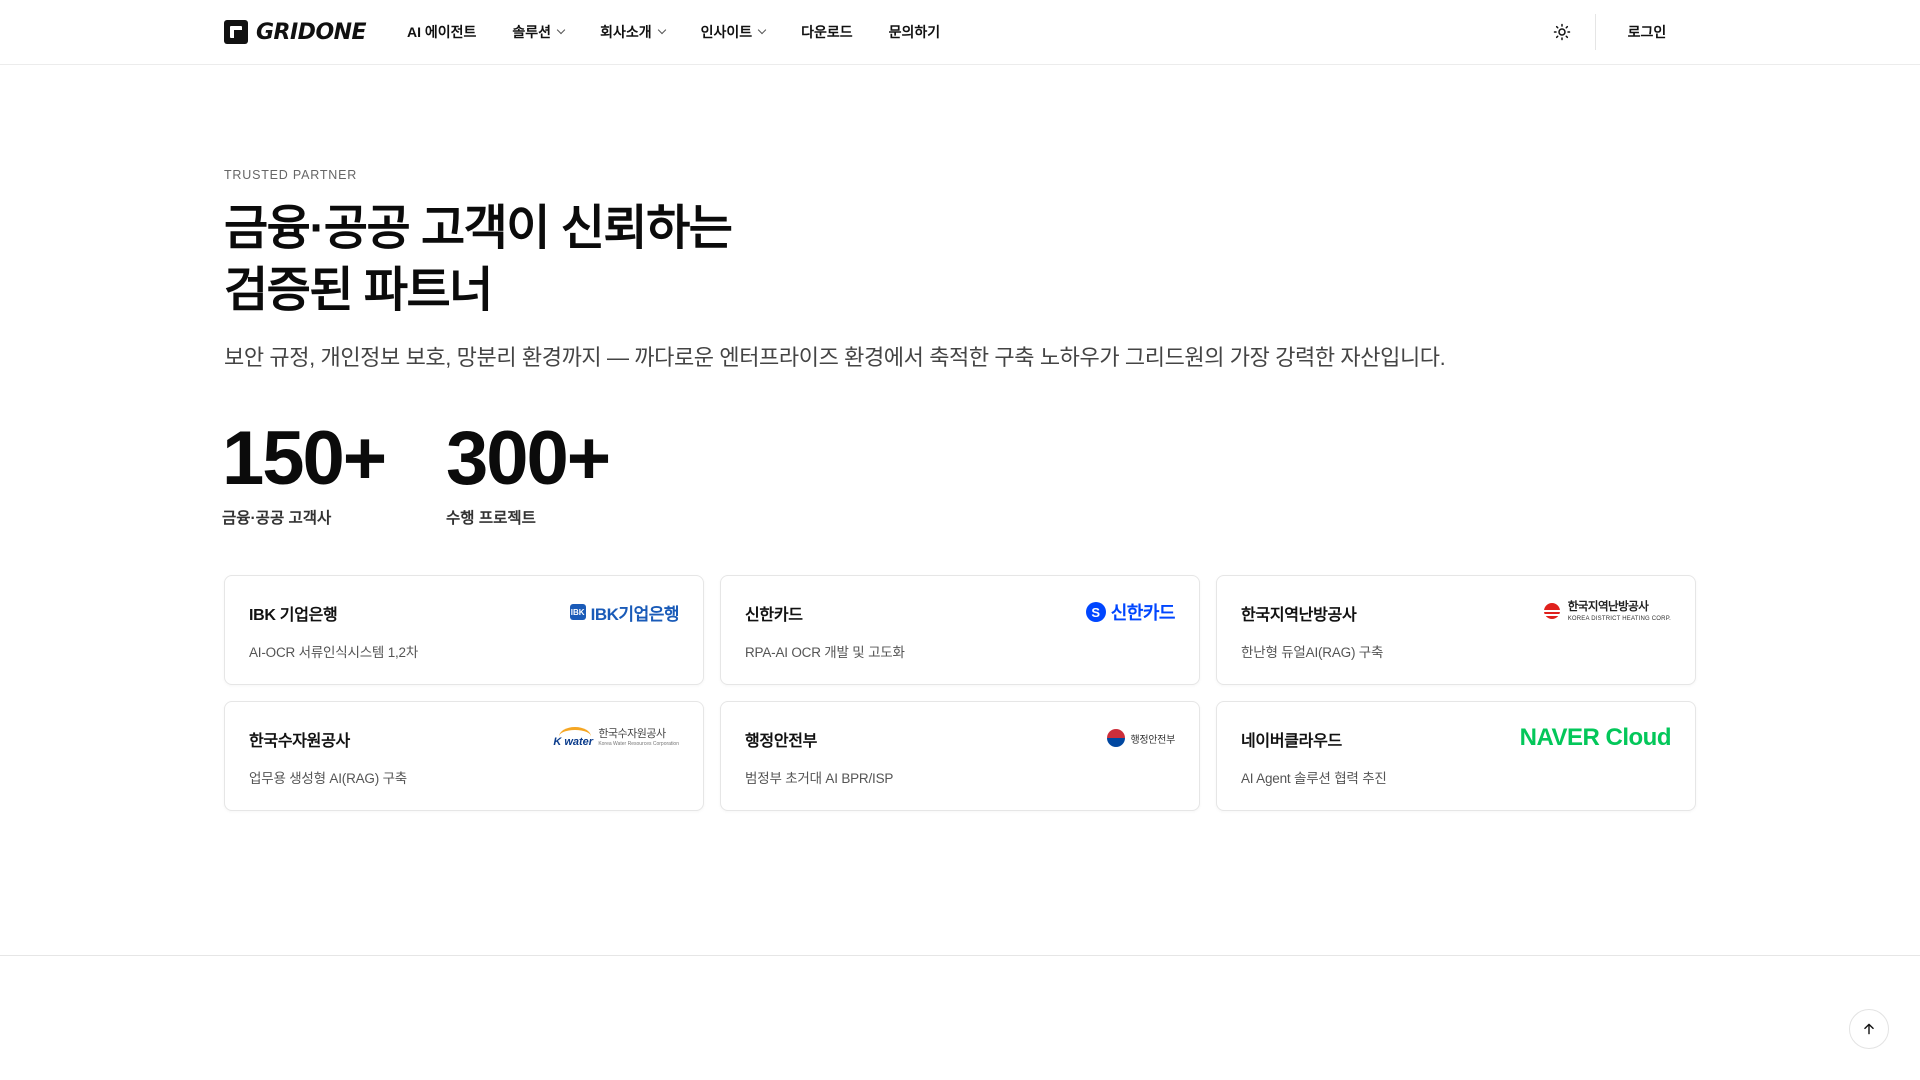 The image size is (1920, 1080). What do you see at coordinates (1551, 612) in the screenshot?
I see `kdhc-logo-mark` at bounding box center [1551, 612].